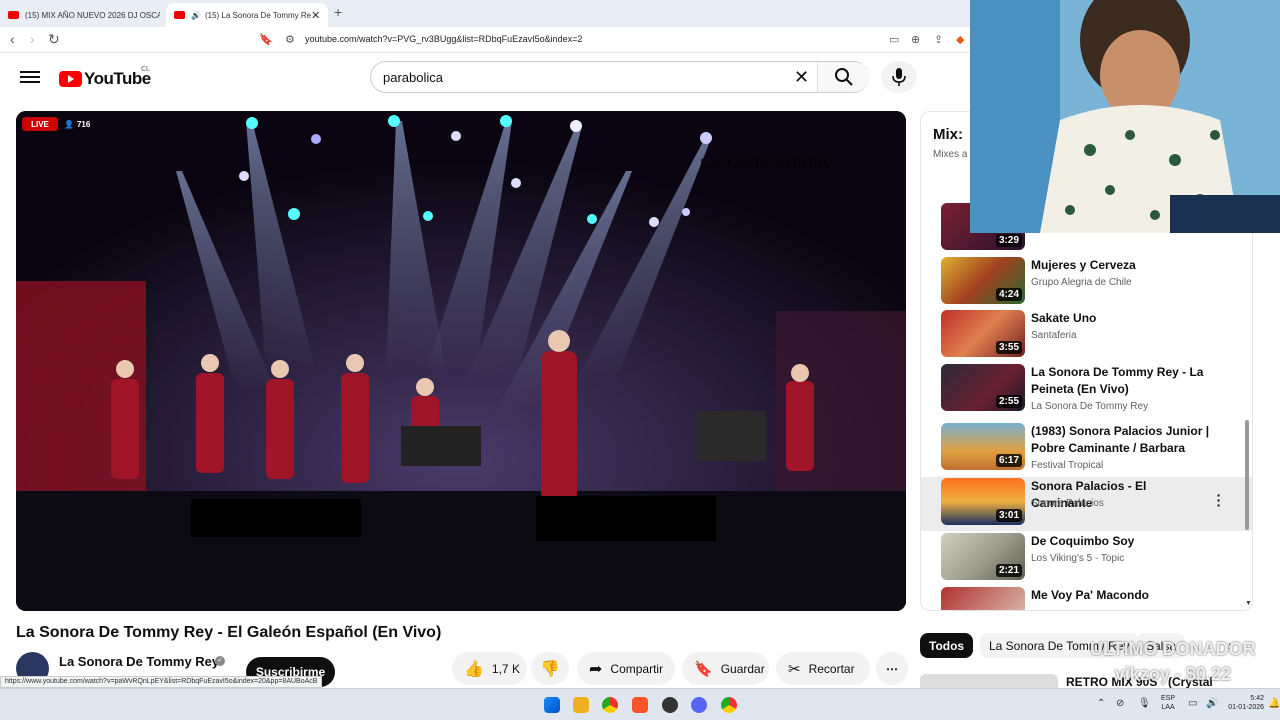 The height and width of the screenshot is (720, 1280). What do you see at coordinates (54, 39) in the screenshot?
I see `reload-icon: ↻` at bounding box center [54, 39].